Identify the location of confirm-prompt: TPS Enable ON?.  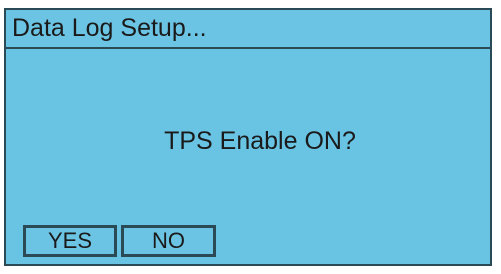
(260, 141).